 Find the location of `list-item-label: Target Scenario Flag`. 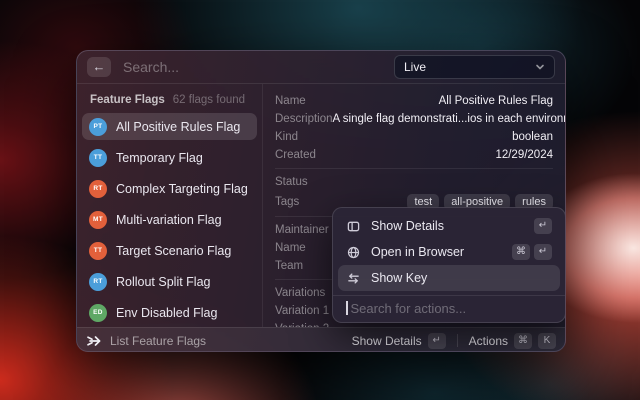

list-item-label: Target Scenario Flag is located at coordinates (174, 250).